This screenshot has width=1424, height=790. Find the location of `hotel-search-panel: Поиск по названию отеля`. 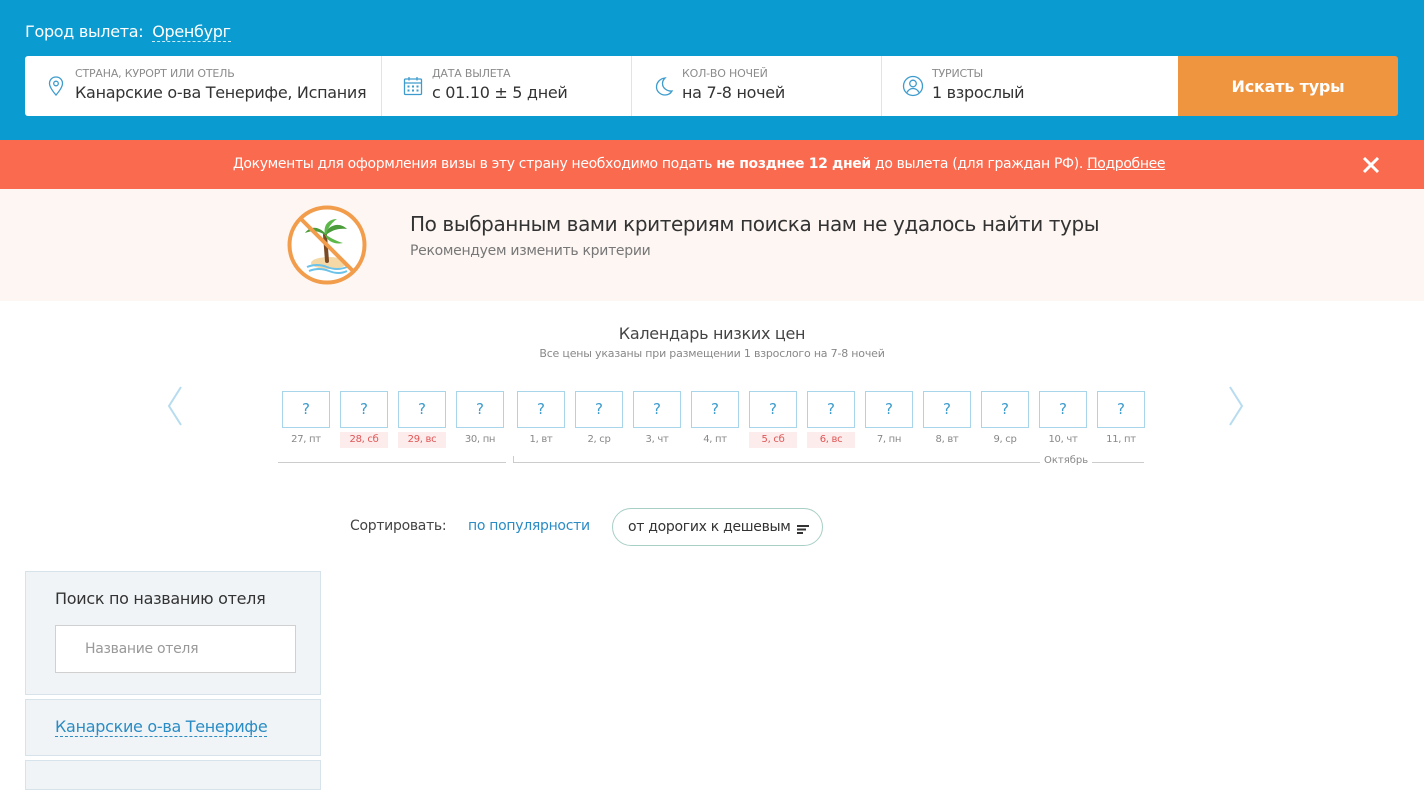

hotel-search-panel: Поиск по названию отеля is located at coordinates (173, 633).